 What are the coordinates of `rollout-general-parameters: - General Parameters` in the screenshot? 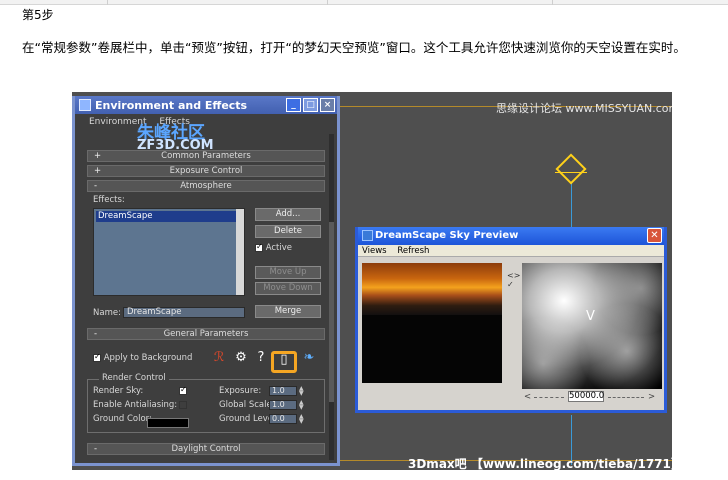 It's located at (206, 334).